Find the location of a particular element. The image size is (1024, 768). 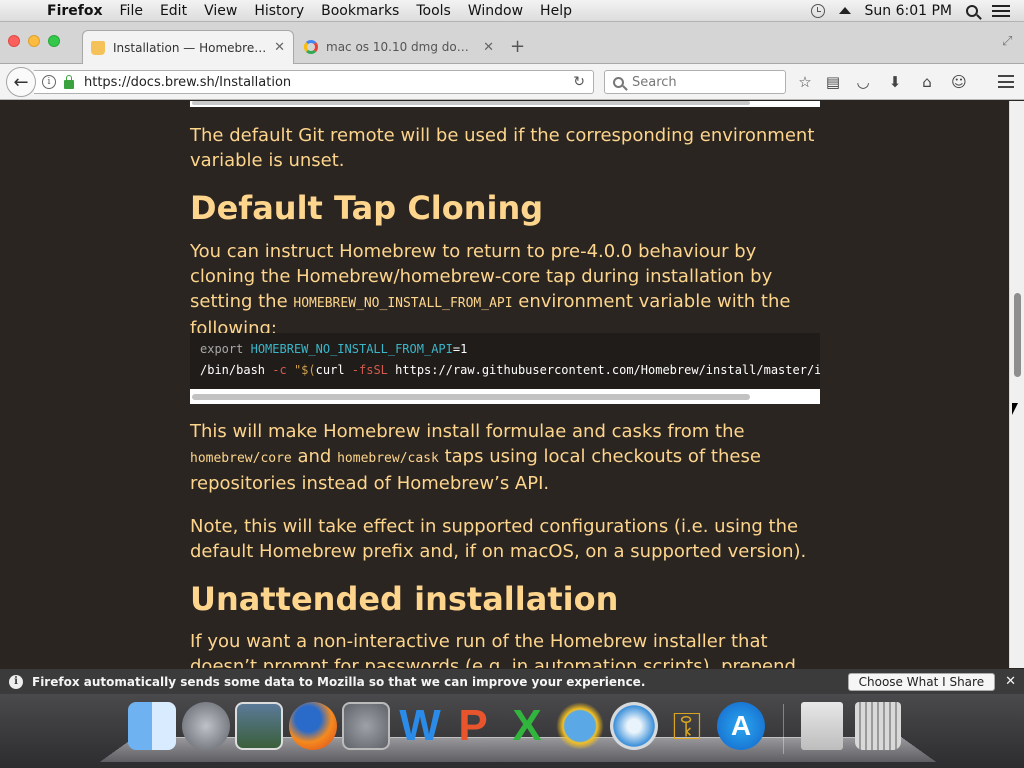

window-close-button is located at coordinates (14, 41).